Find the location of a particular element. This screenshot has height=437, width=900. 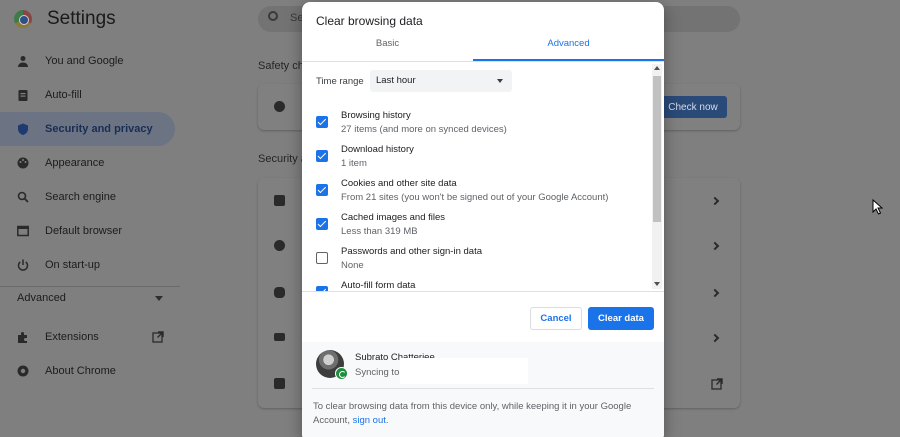

sidebar-item-about-chrome: About Chrome is located at coordinates (90, 371).